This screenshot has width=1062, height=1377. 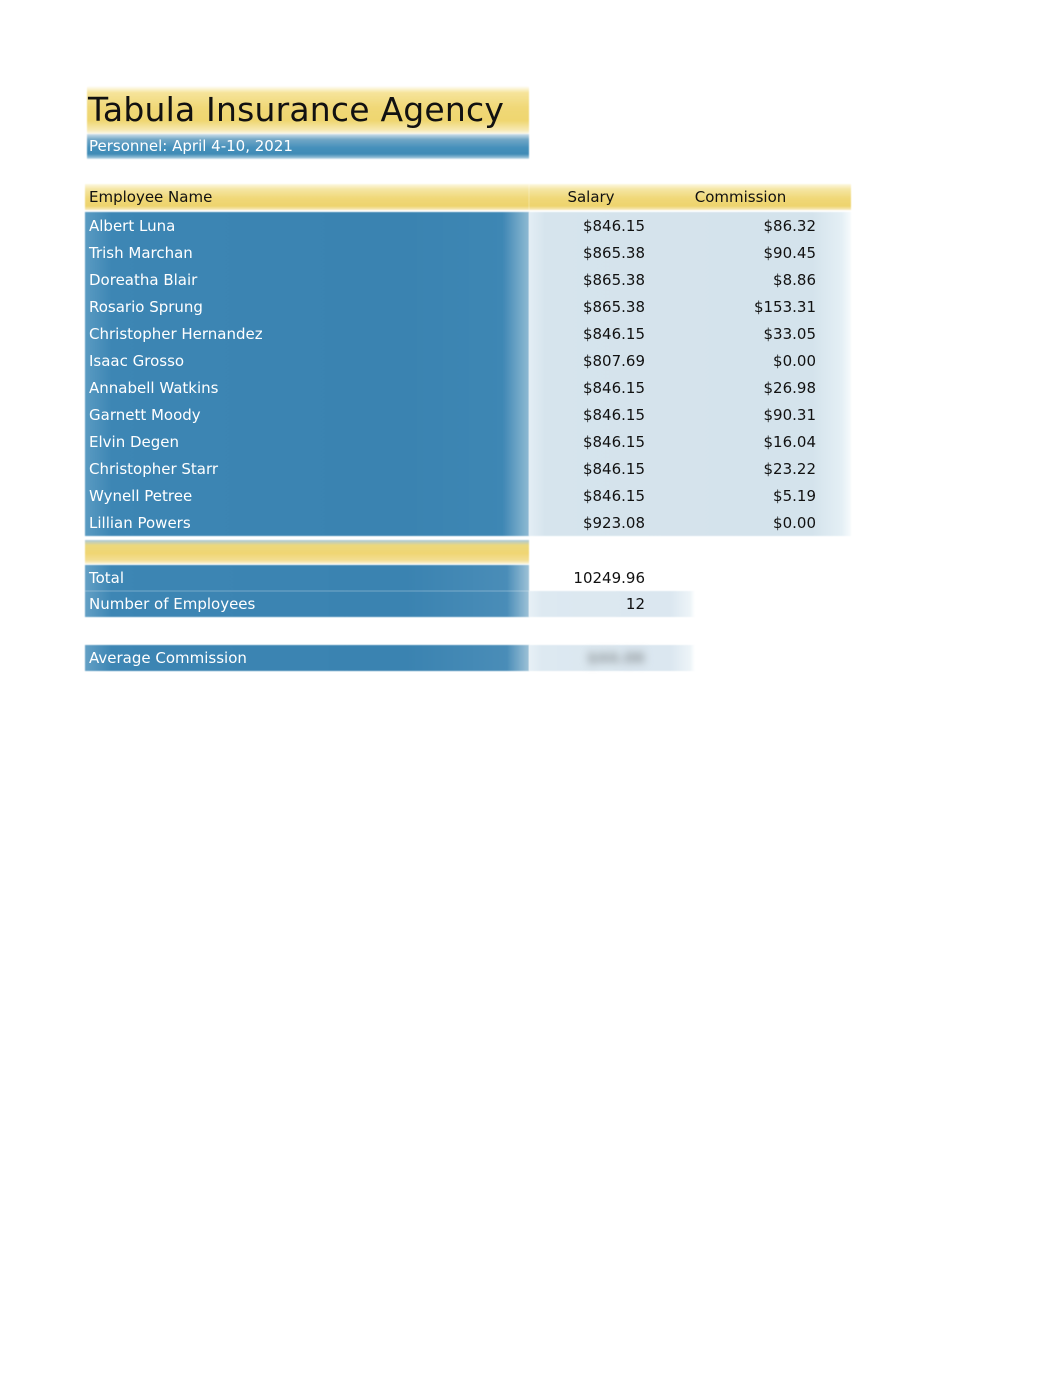 What do you see at coordinates (468, 414) in the screenshot?
I see `table-row: Garnett Moody $846.15 $90.31` at bounding box center [468, 414].